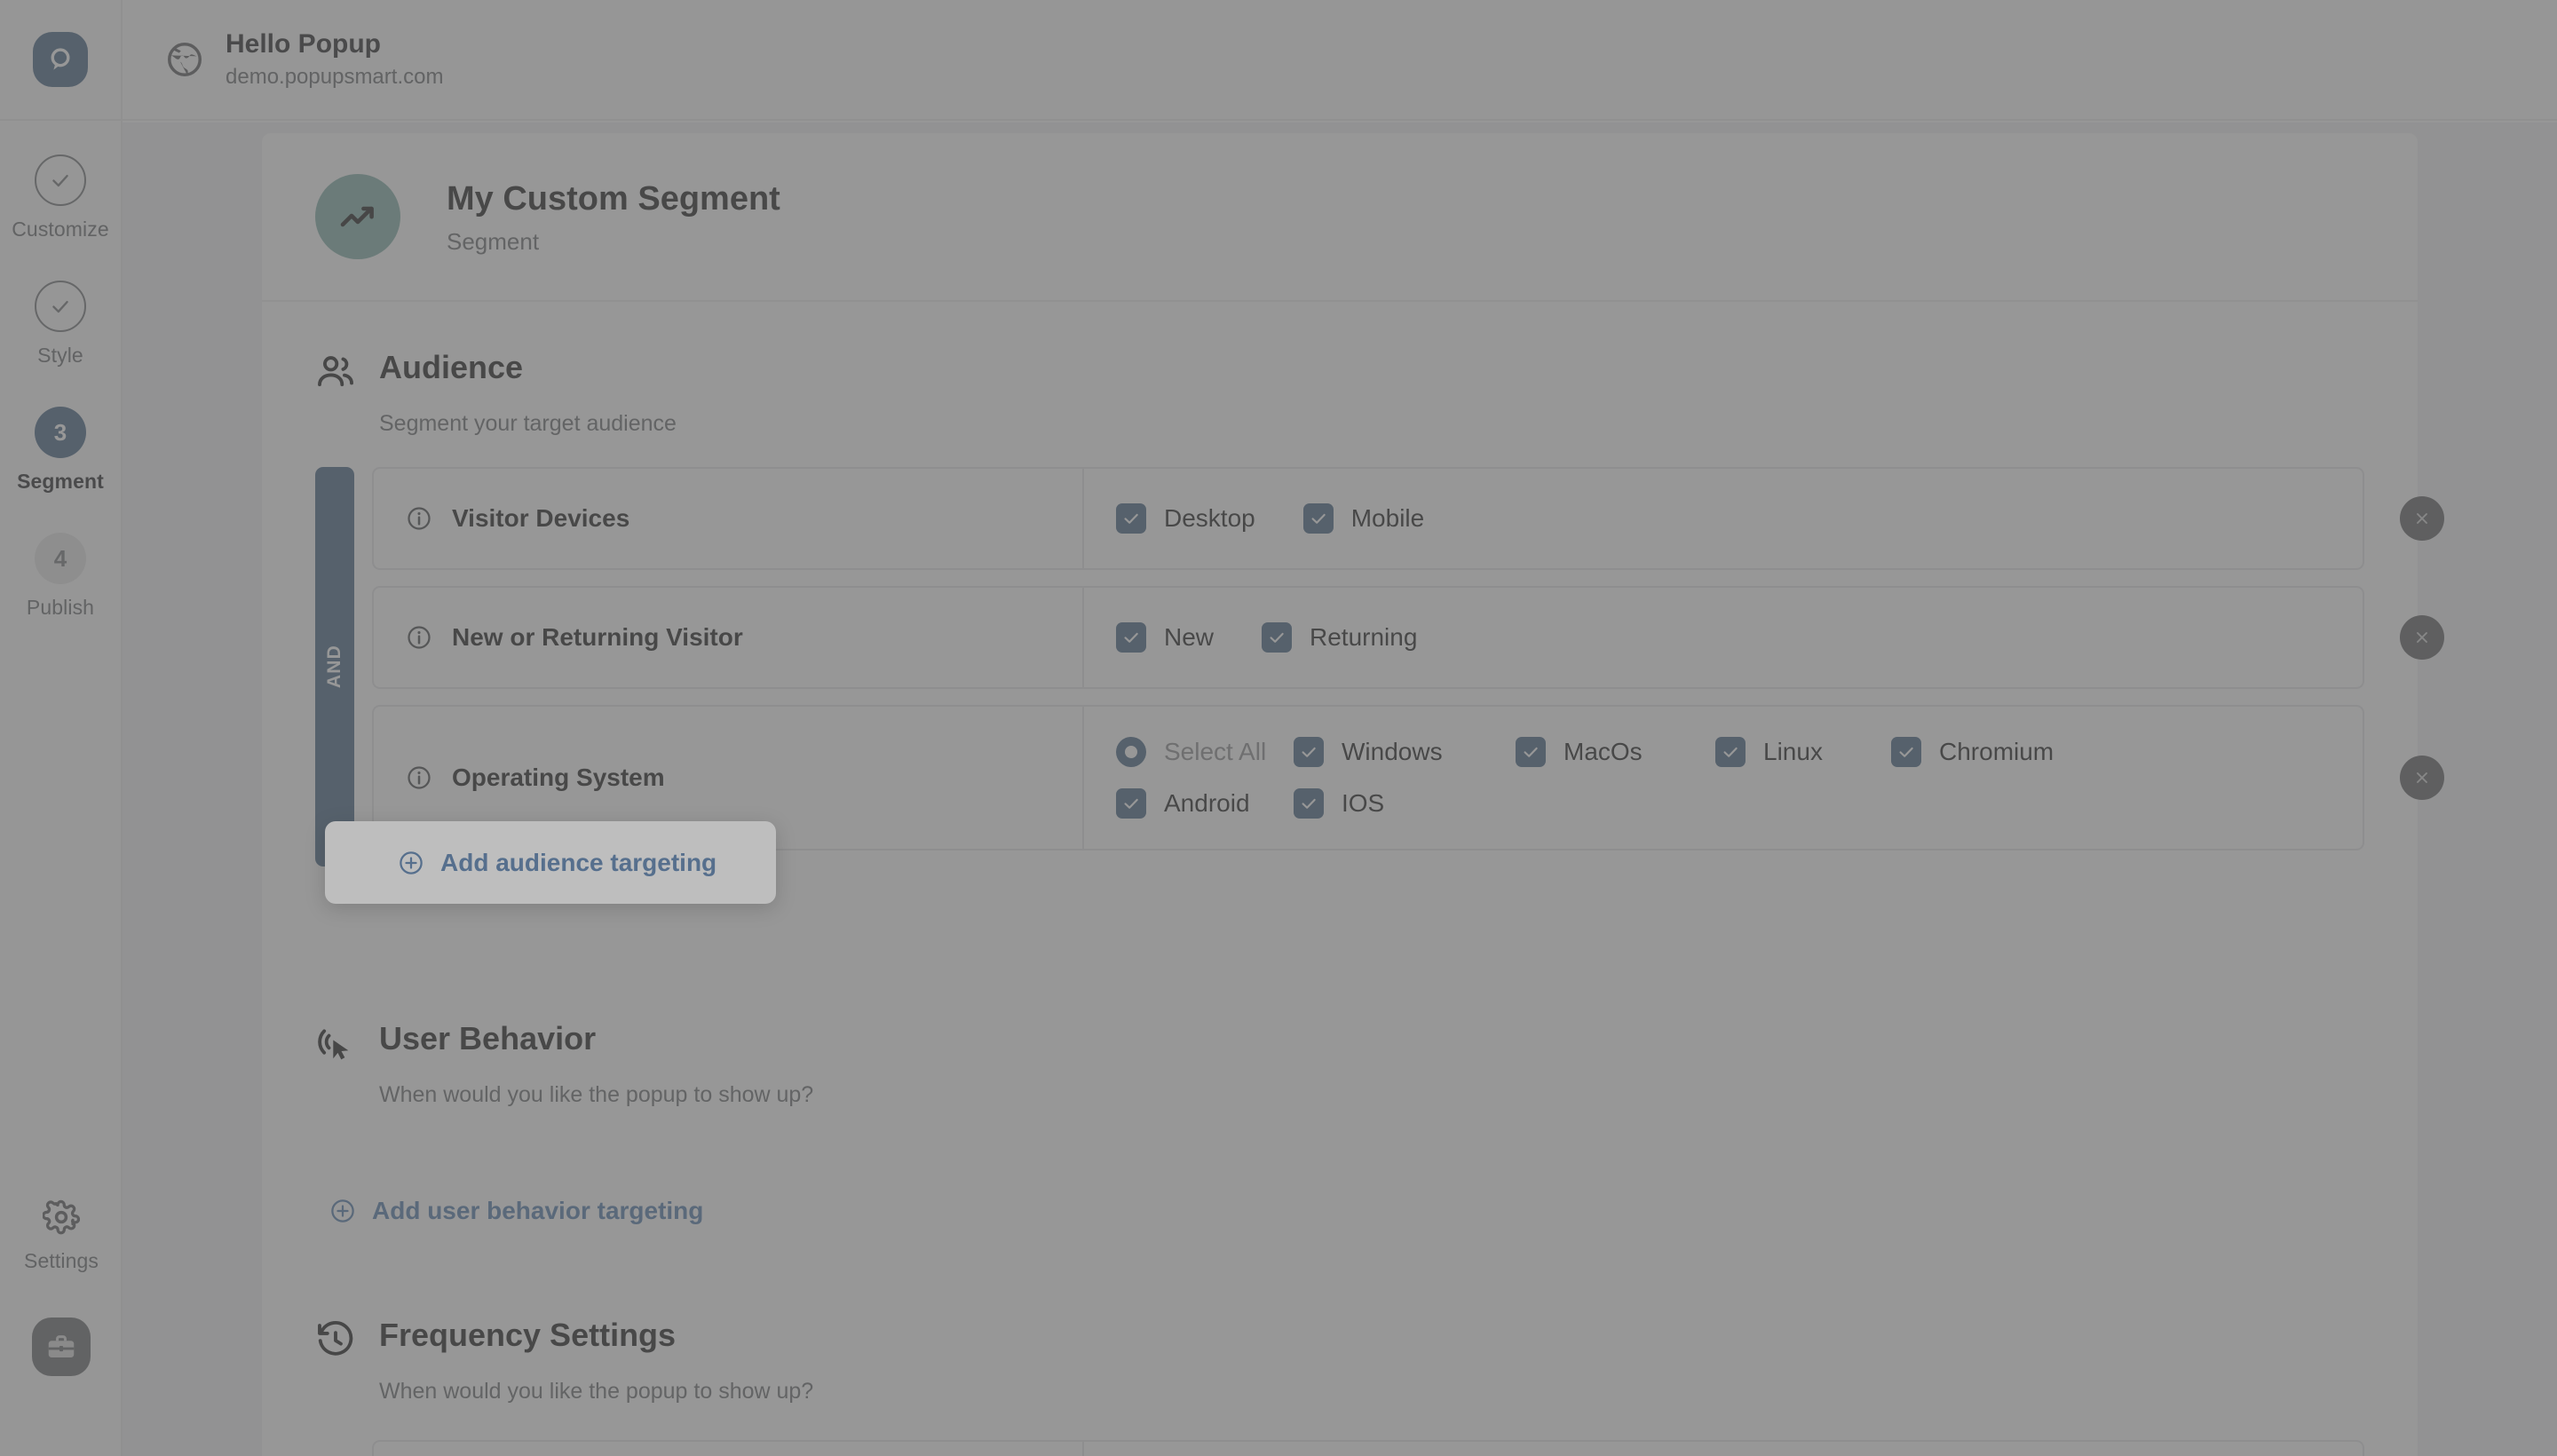  I want to click on sidebar-step-segment: 3 Segment, so click(60, 450).